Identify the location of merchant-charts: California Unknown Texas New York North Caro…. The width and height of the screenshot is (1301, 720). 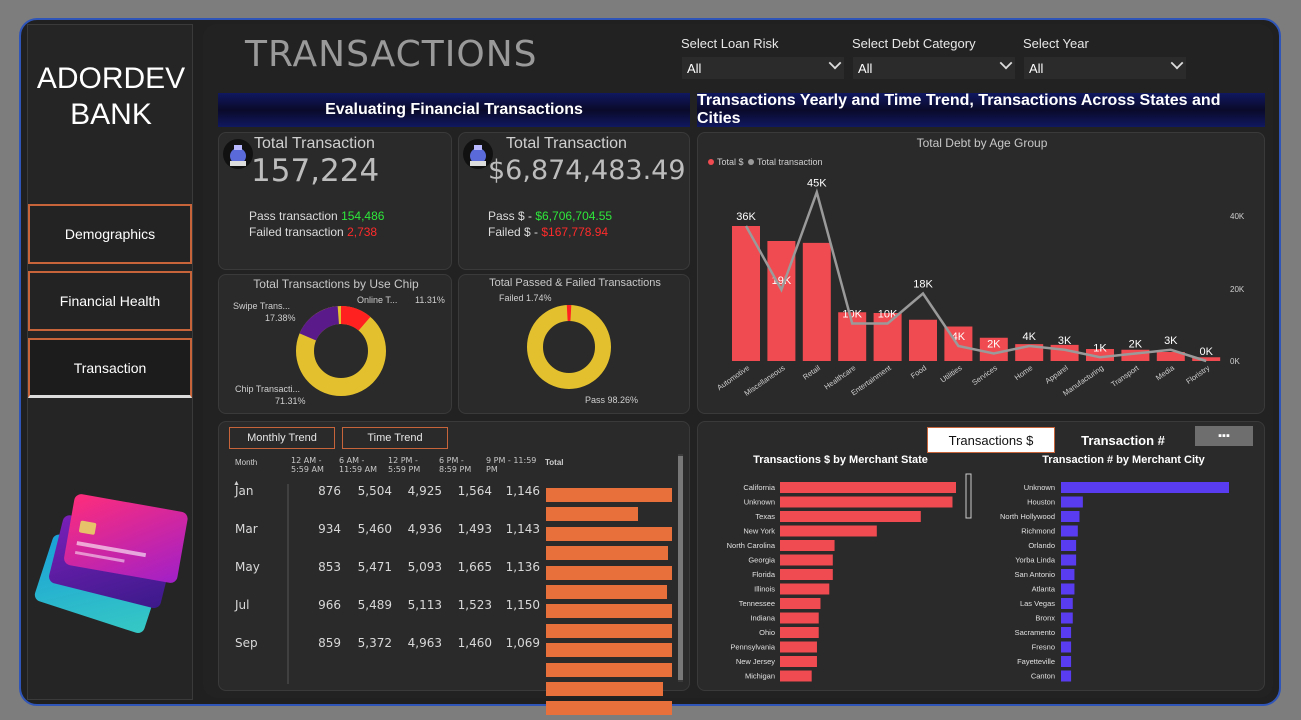
(978, 577).